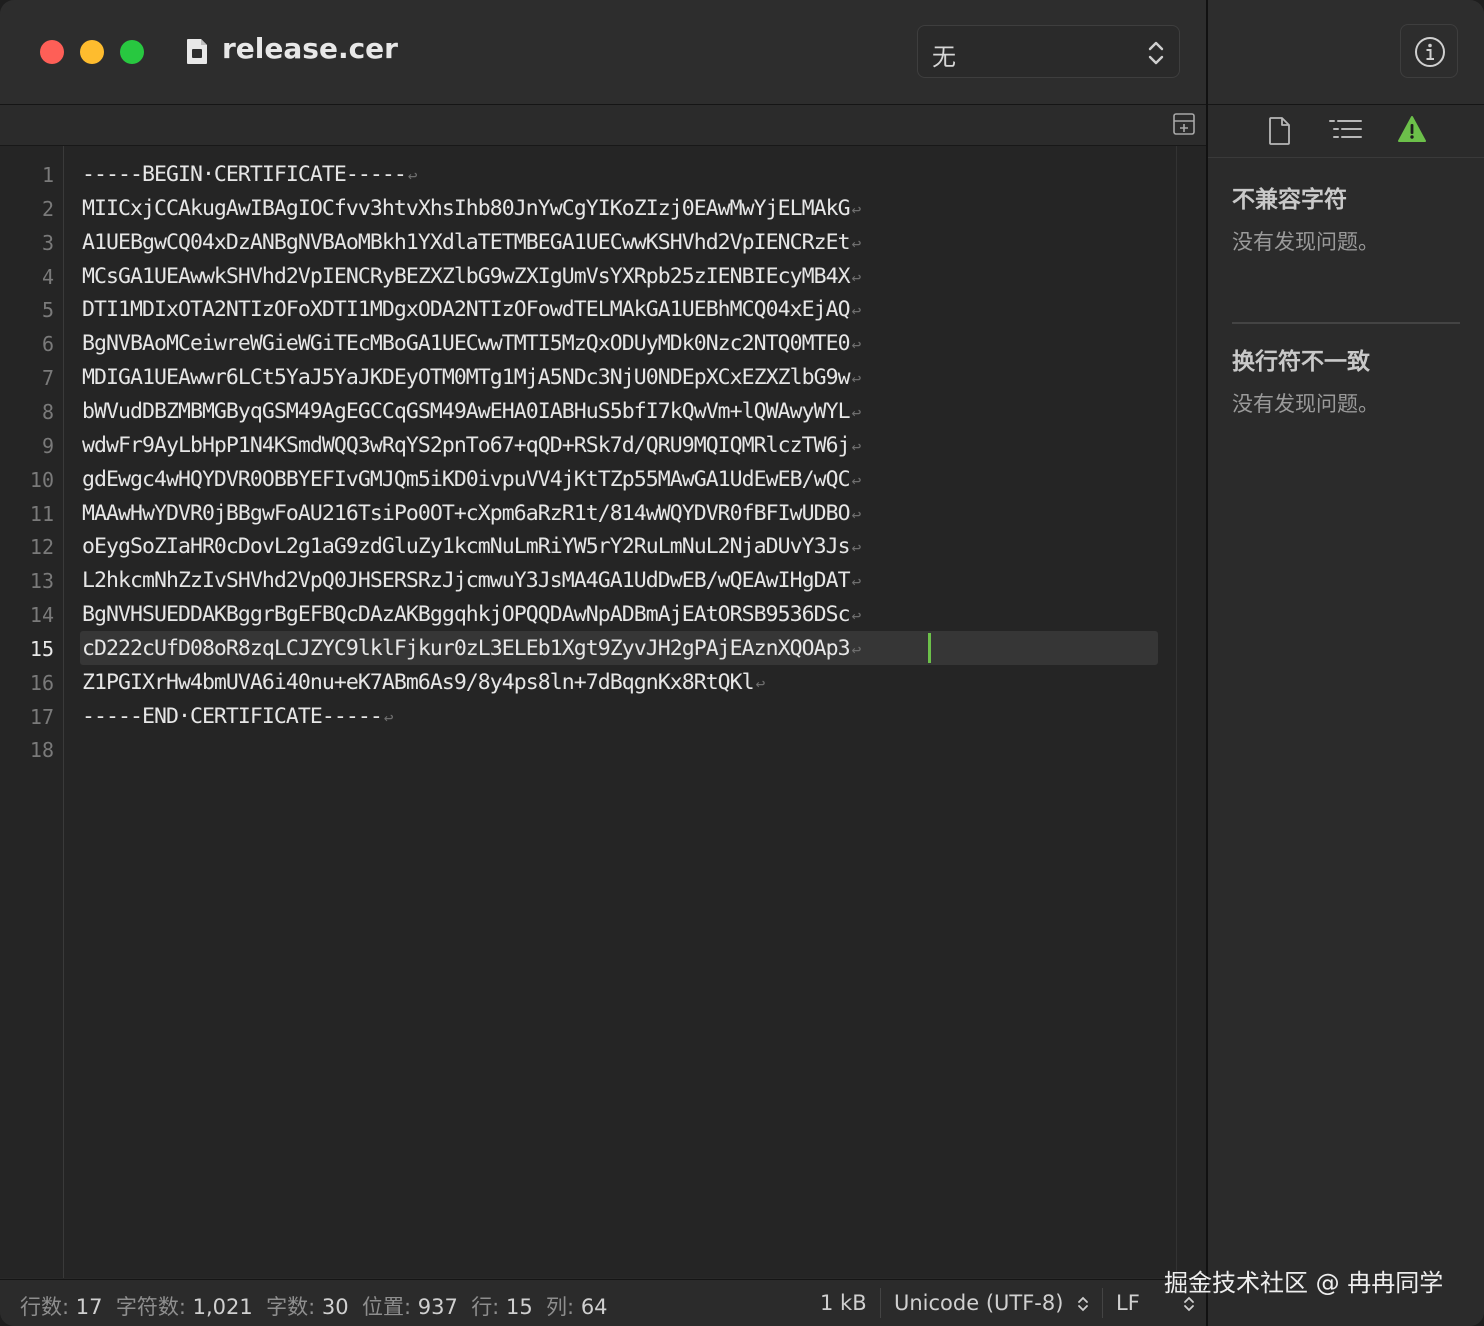 This screenshot has height=1326, width=1484. I want to click on encoding-select: Unicode (UTF-8), so click(978, 1303).